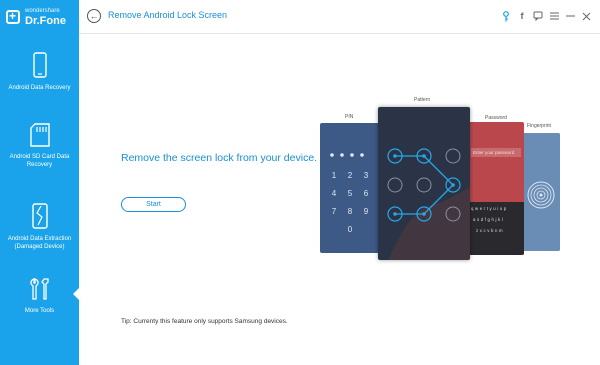 This screenshot has width=600, height=365. I want to click on window-controls: f, so click(546, 16).